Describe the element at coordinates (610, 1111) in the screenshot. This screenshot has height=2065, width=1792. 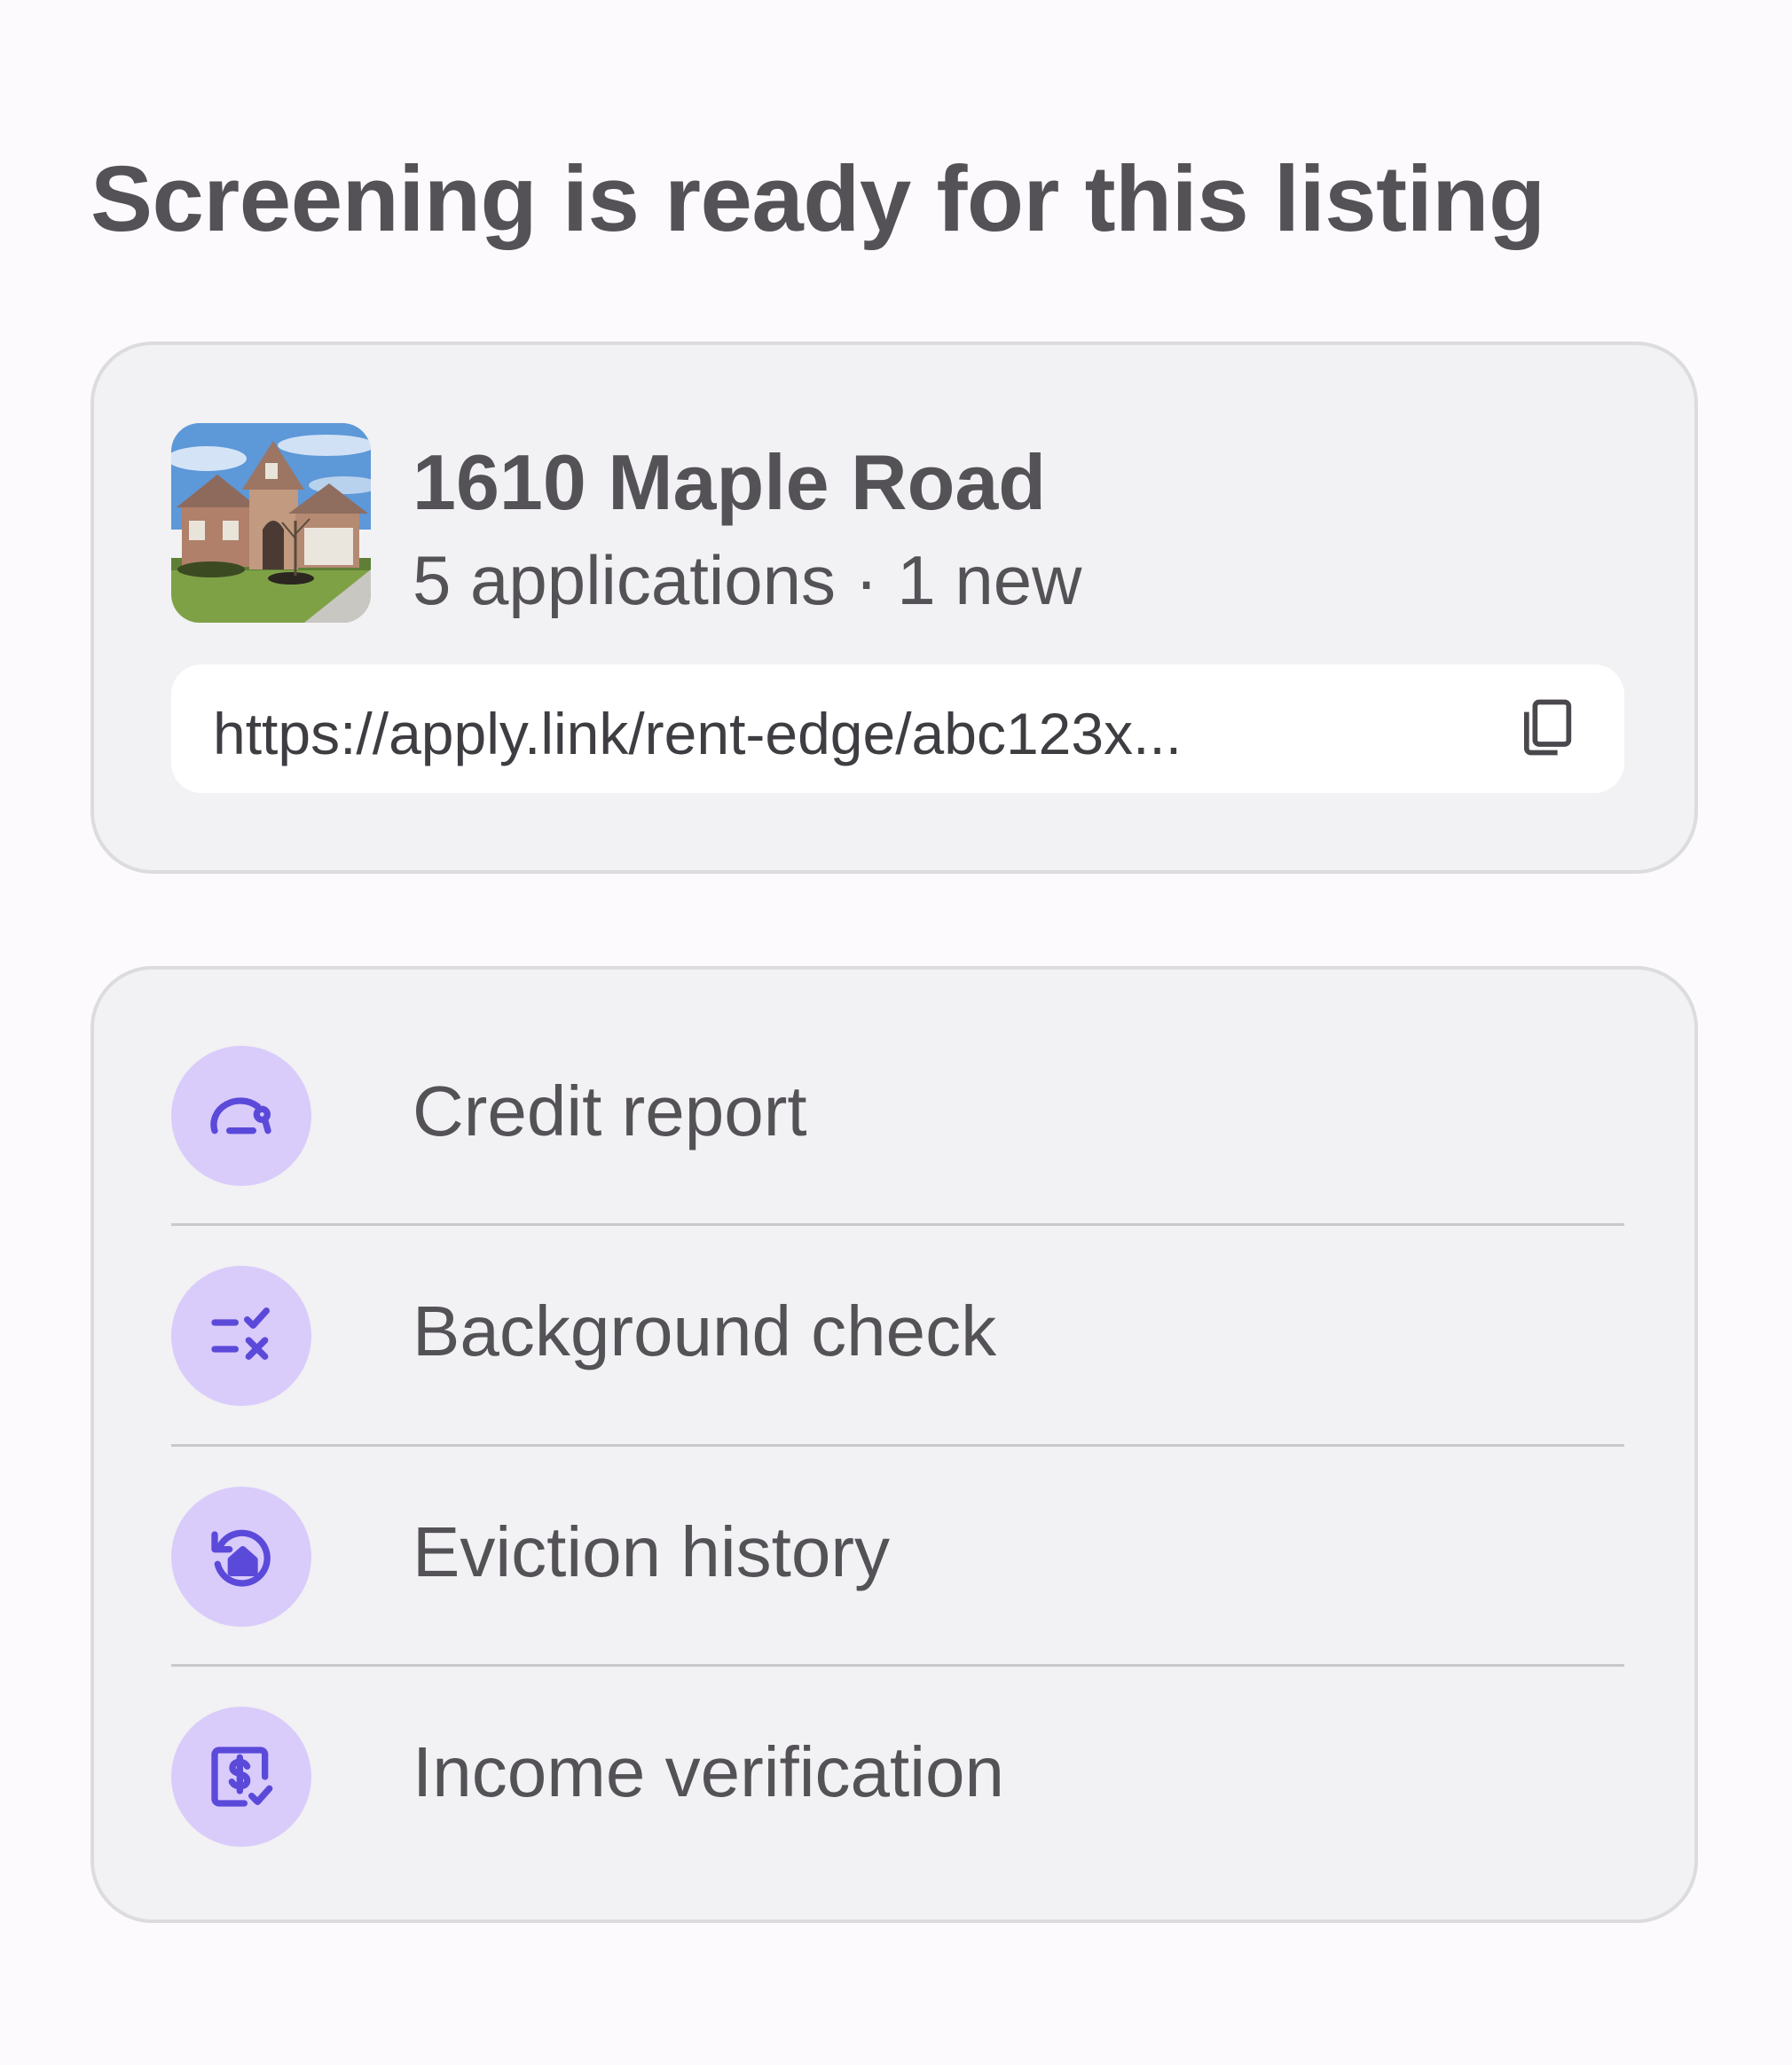
I see `screening-item-label: Credit report` at that location.